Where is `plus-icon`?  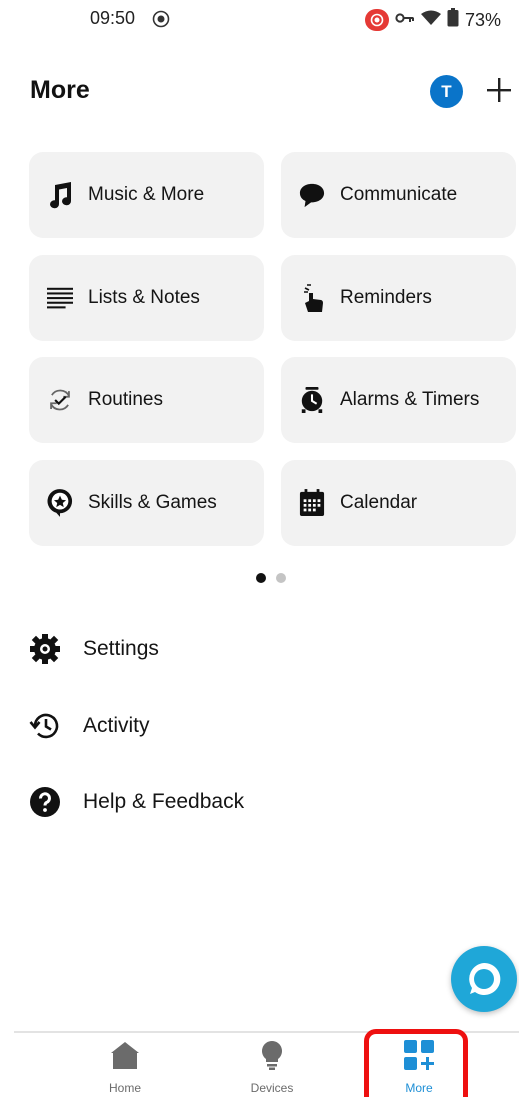
plus-icon is located at coordinates (499, 90).